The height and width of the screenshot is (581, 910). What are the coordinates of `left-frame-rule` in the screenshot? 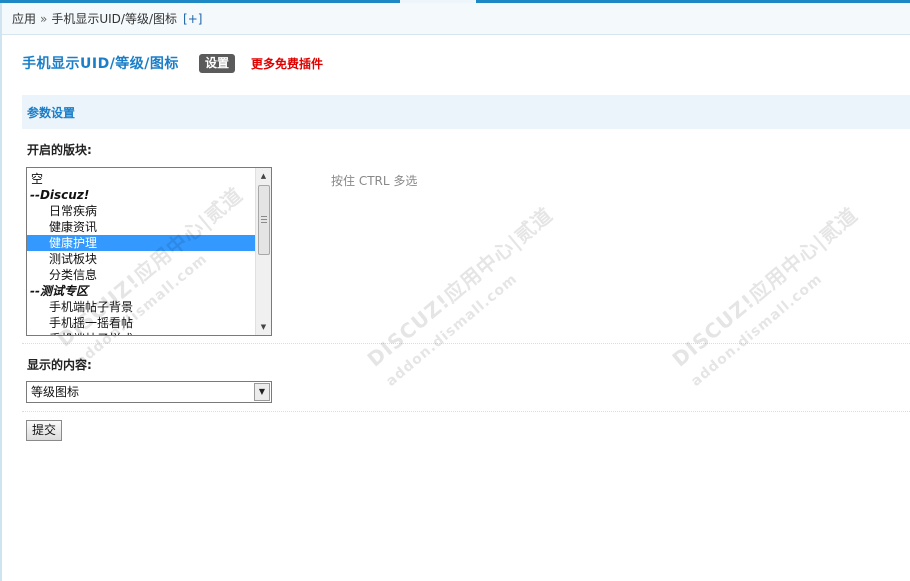 It's located at (1, 292).